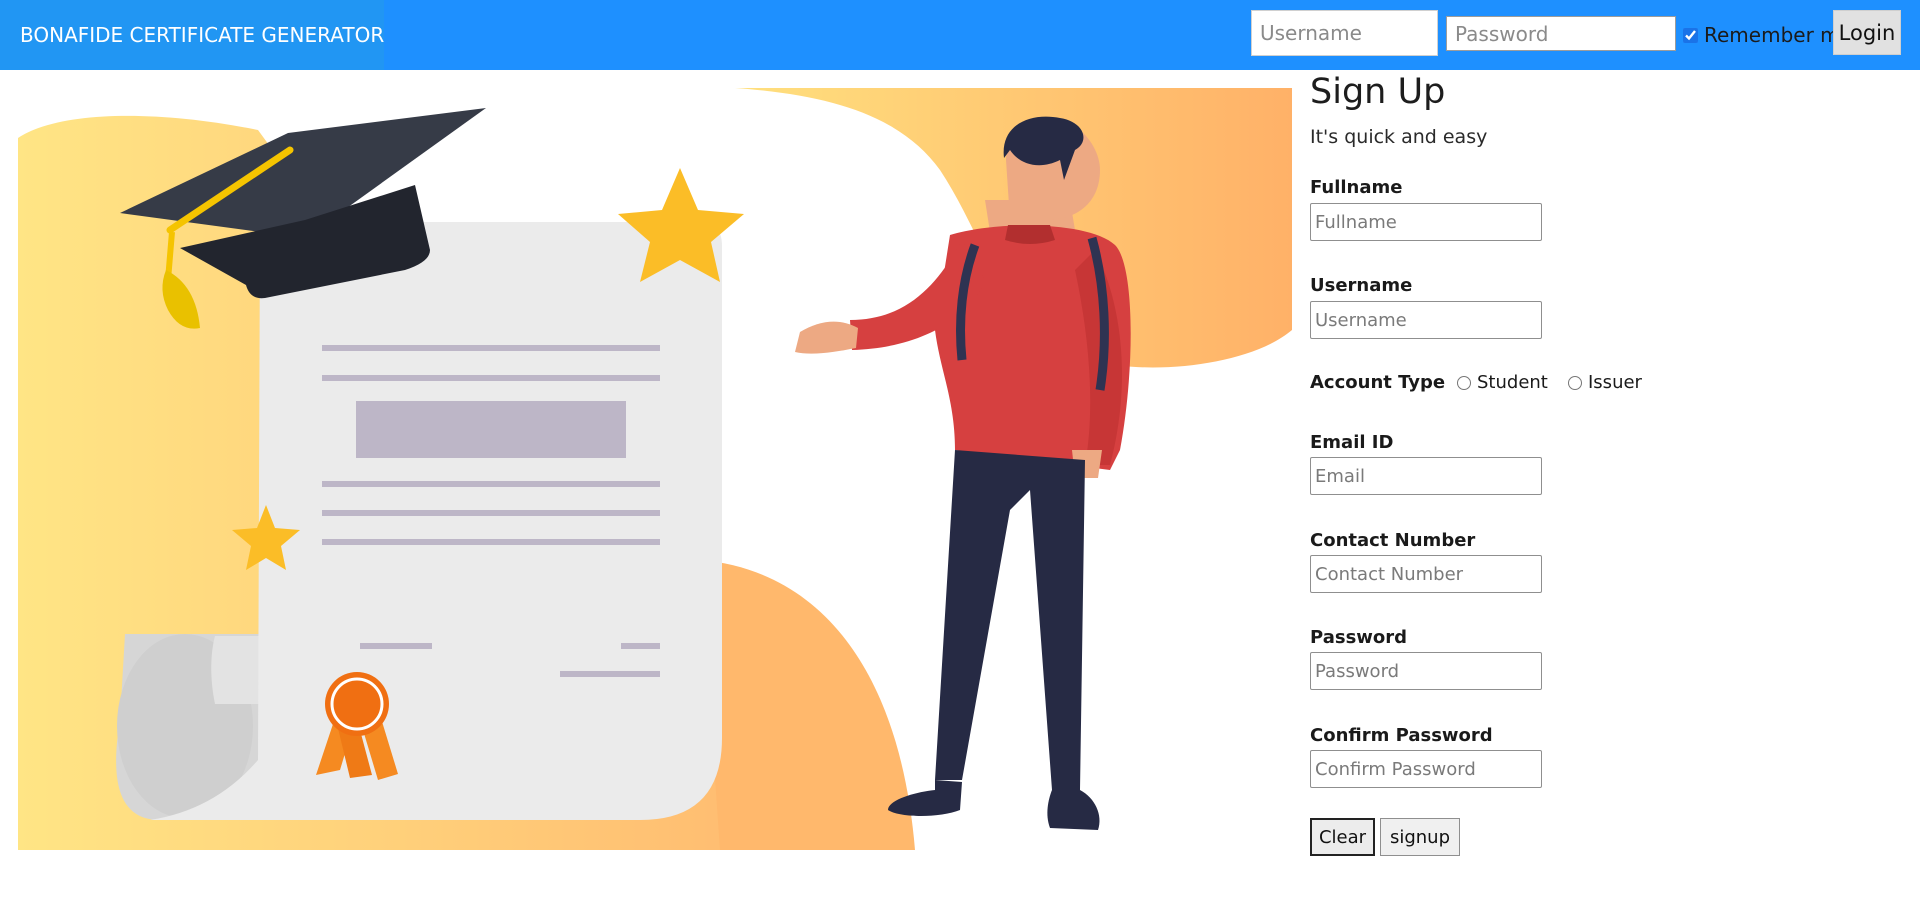 The width and height of the screenshot is (1920, 913). What do you see at coordinates (1615, 382) in the screenshot?
I see `issuer-radio-label: Issuer` at bounding box center [1615, 382].